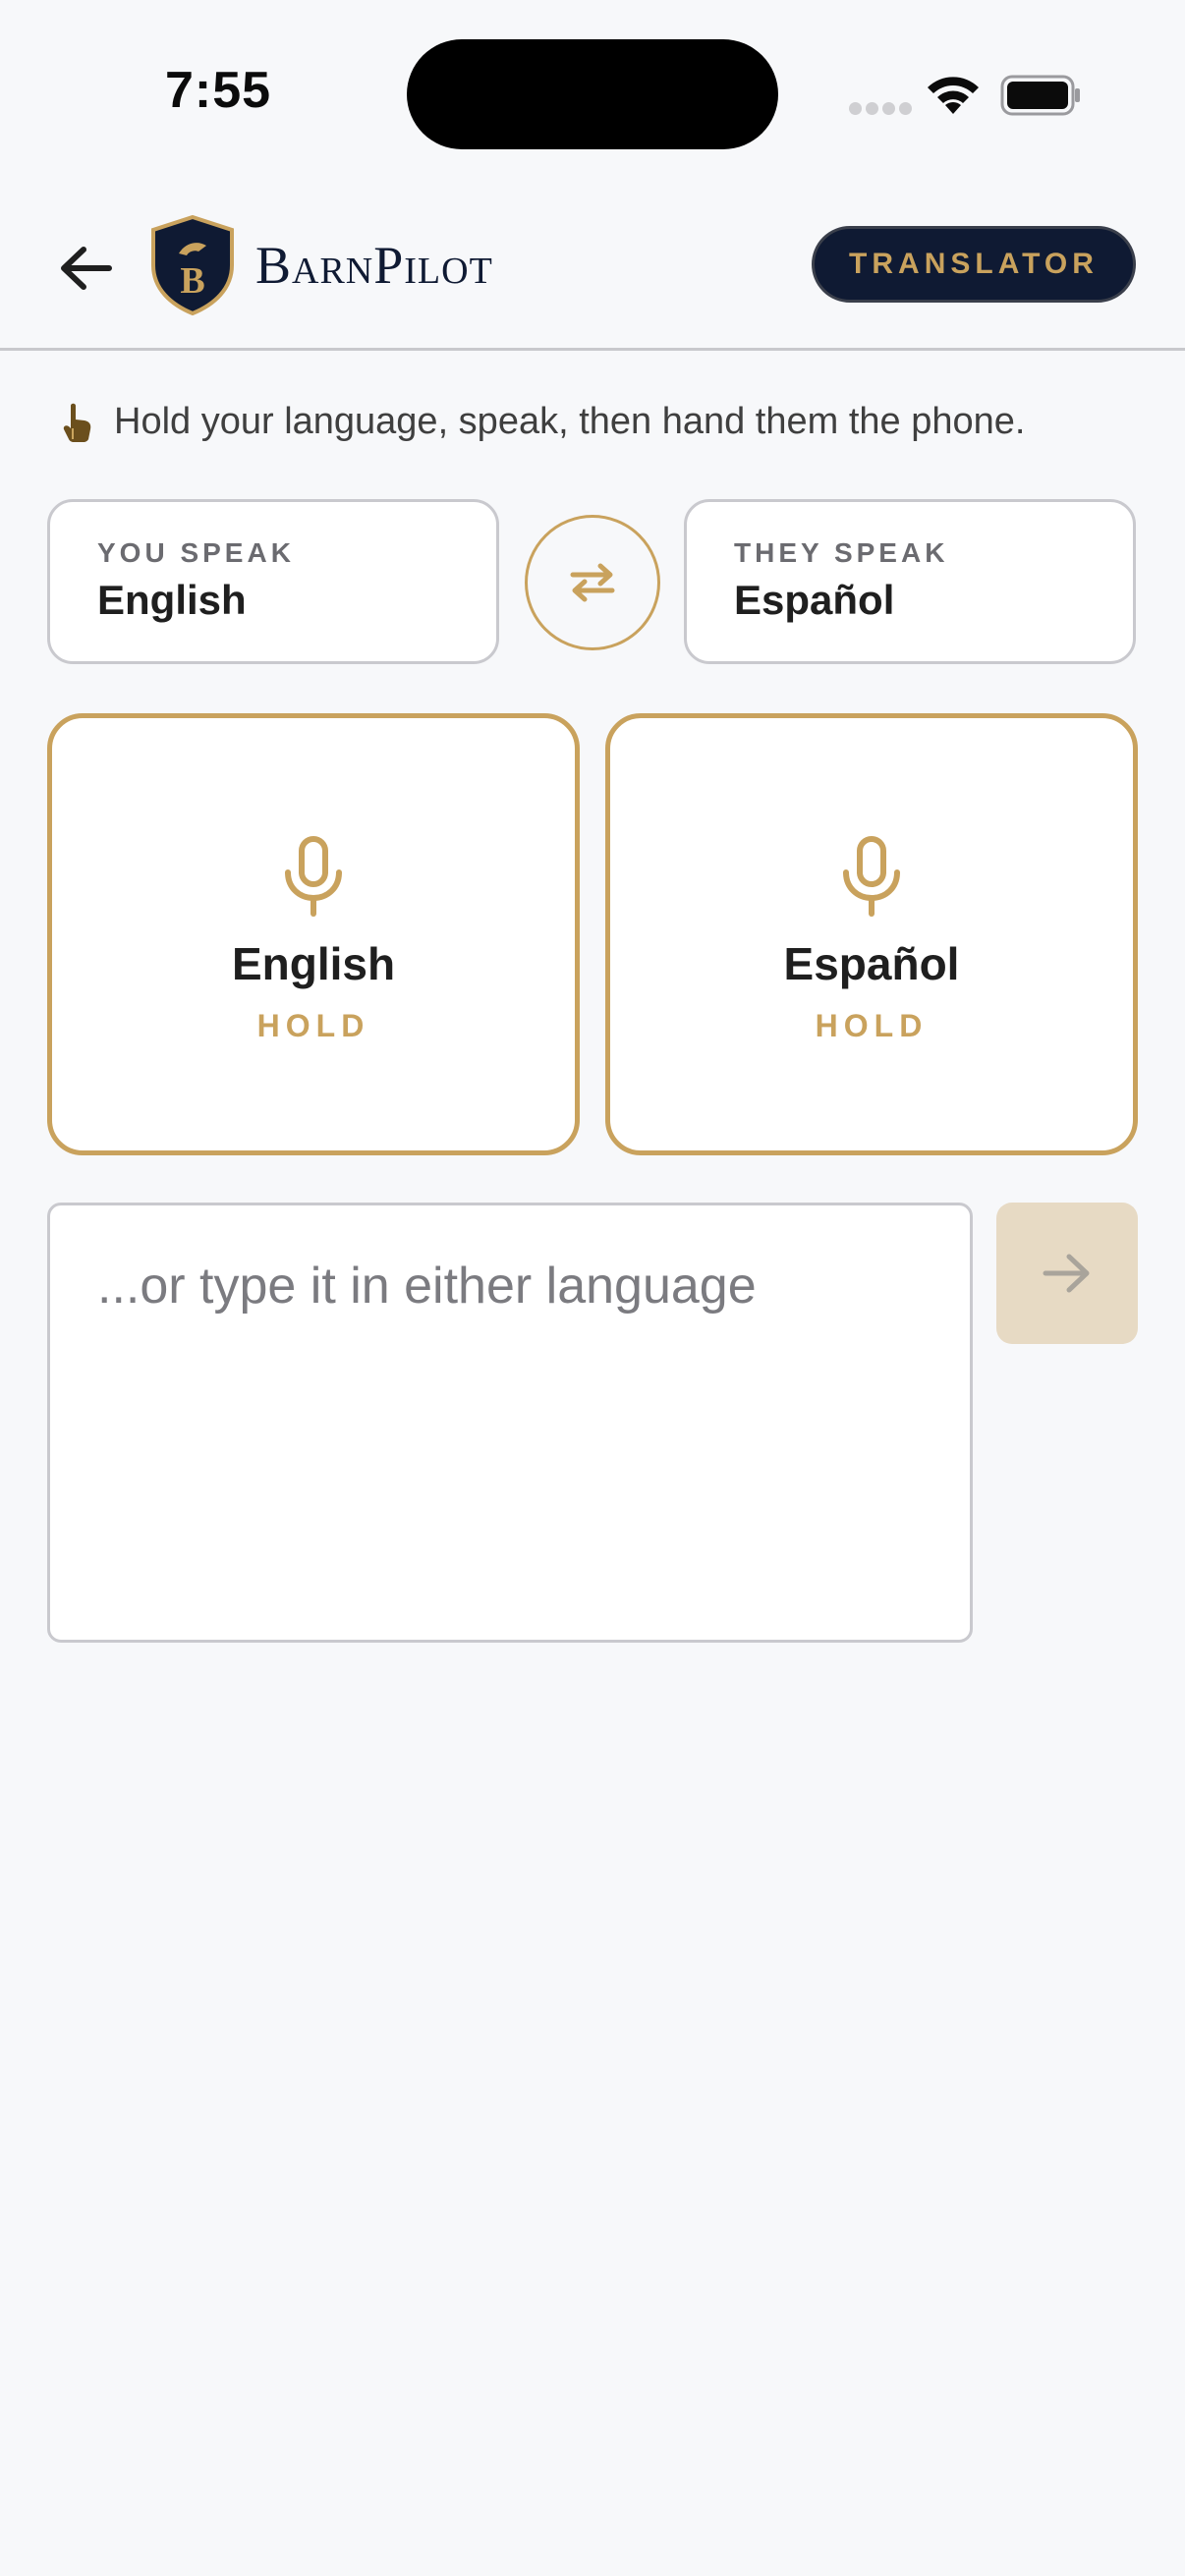  Describe the element at coordinates (273, 581) in the screenshot. I see `you-speak-selector: YOU SPEAK English` at that location.